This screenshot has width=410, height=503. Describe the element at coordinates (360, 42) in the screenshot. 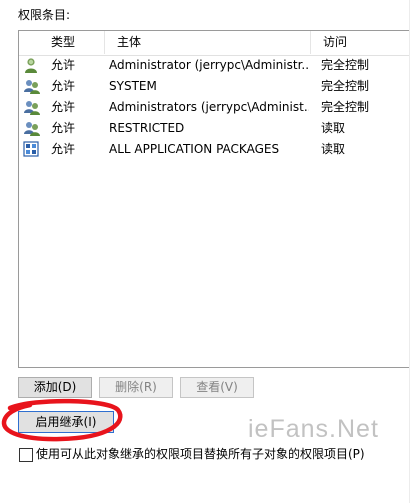

I see `column-header-access: 访问` at that location.